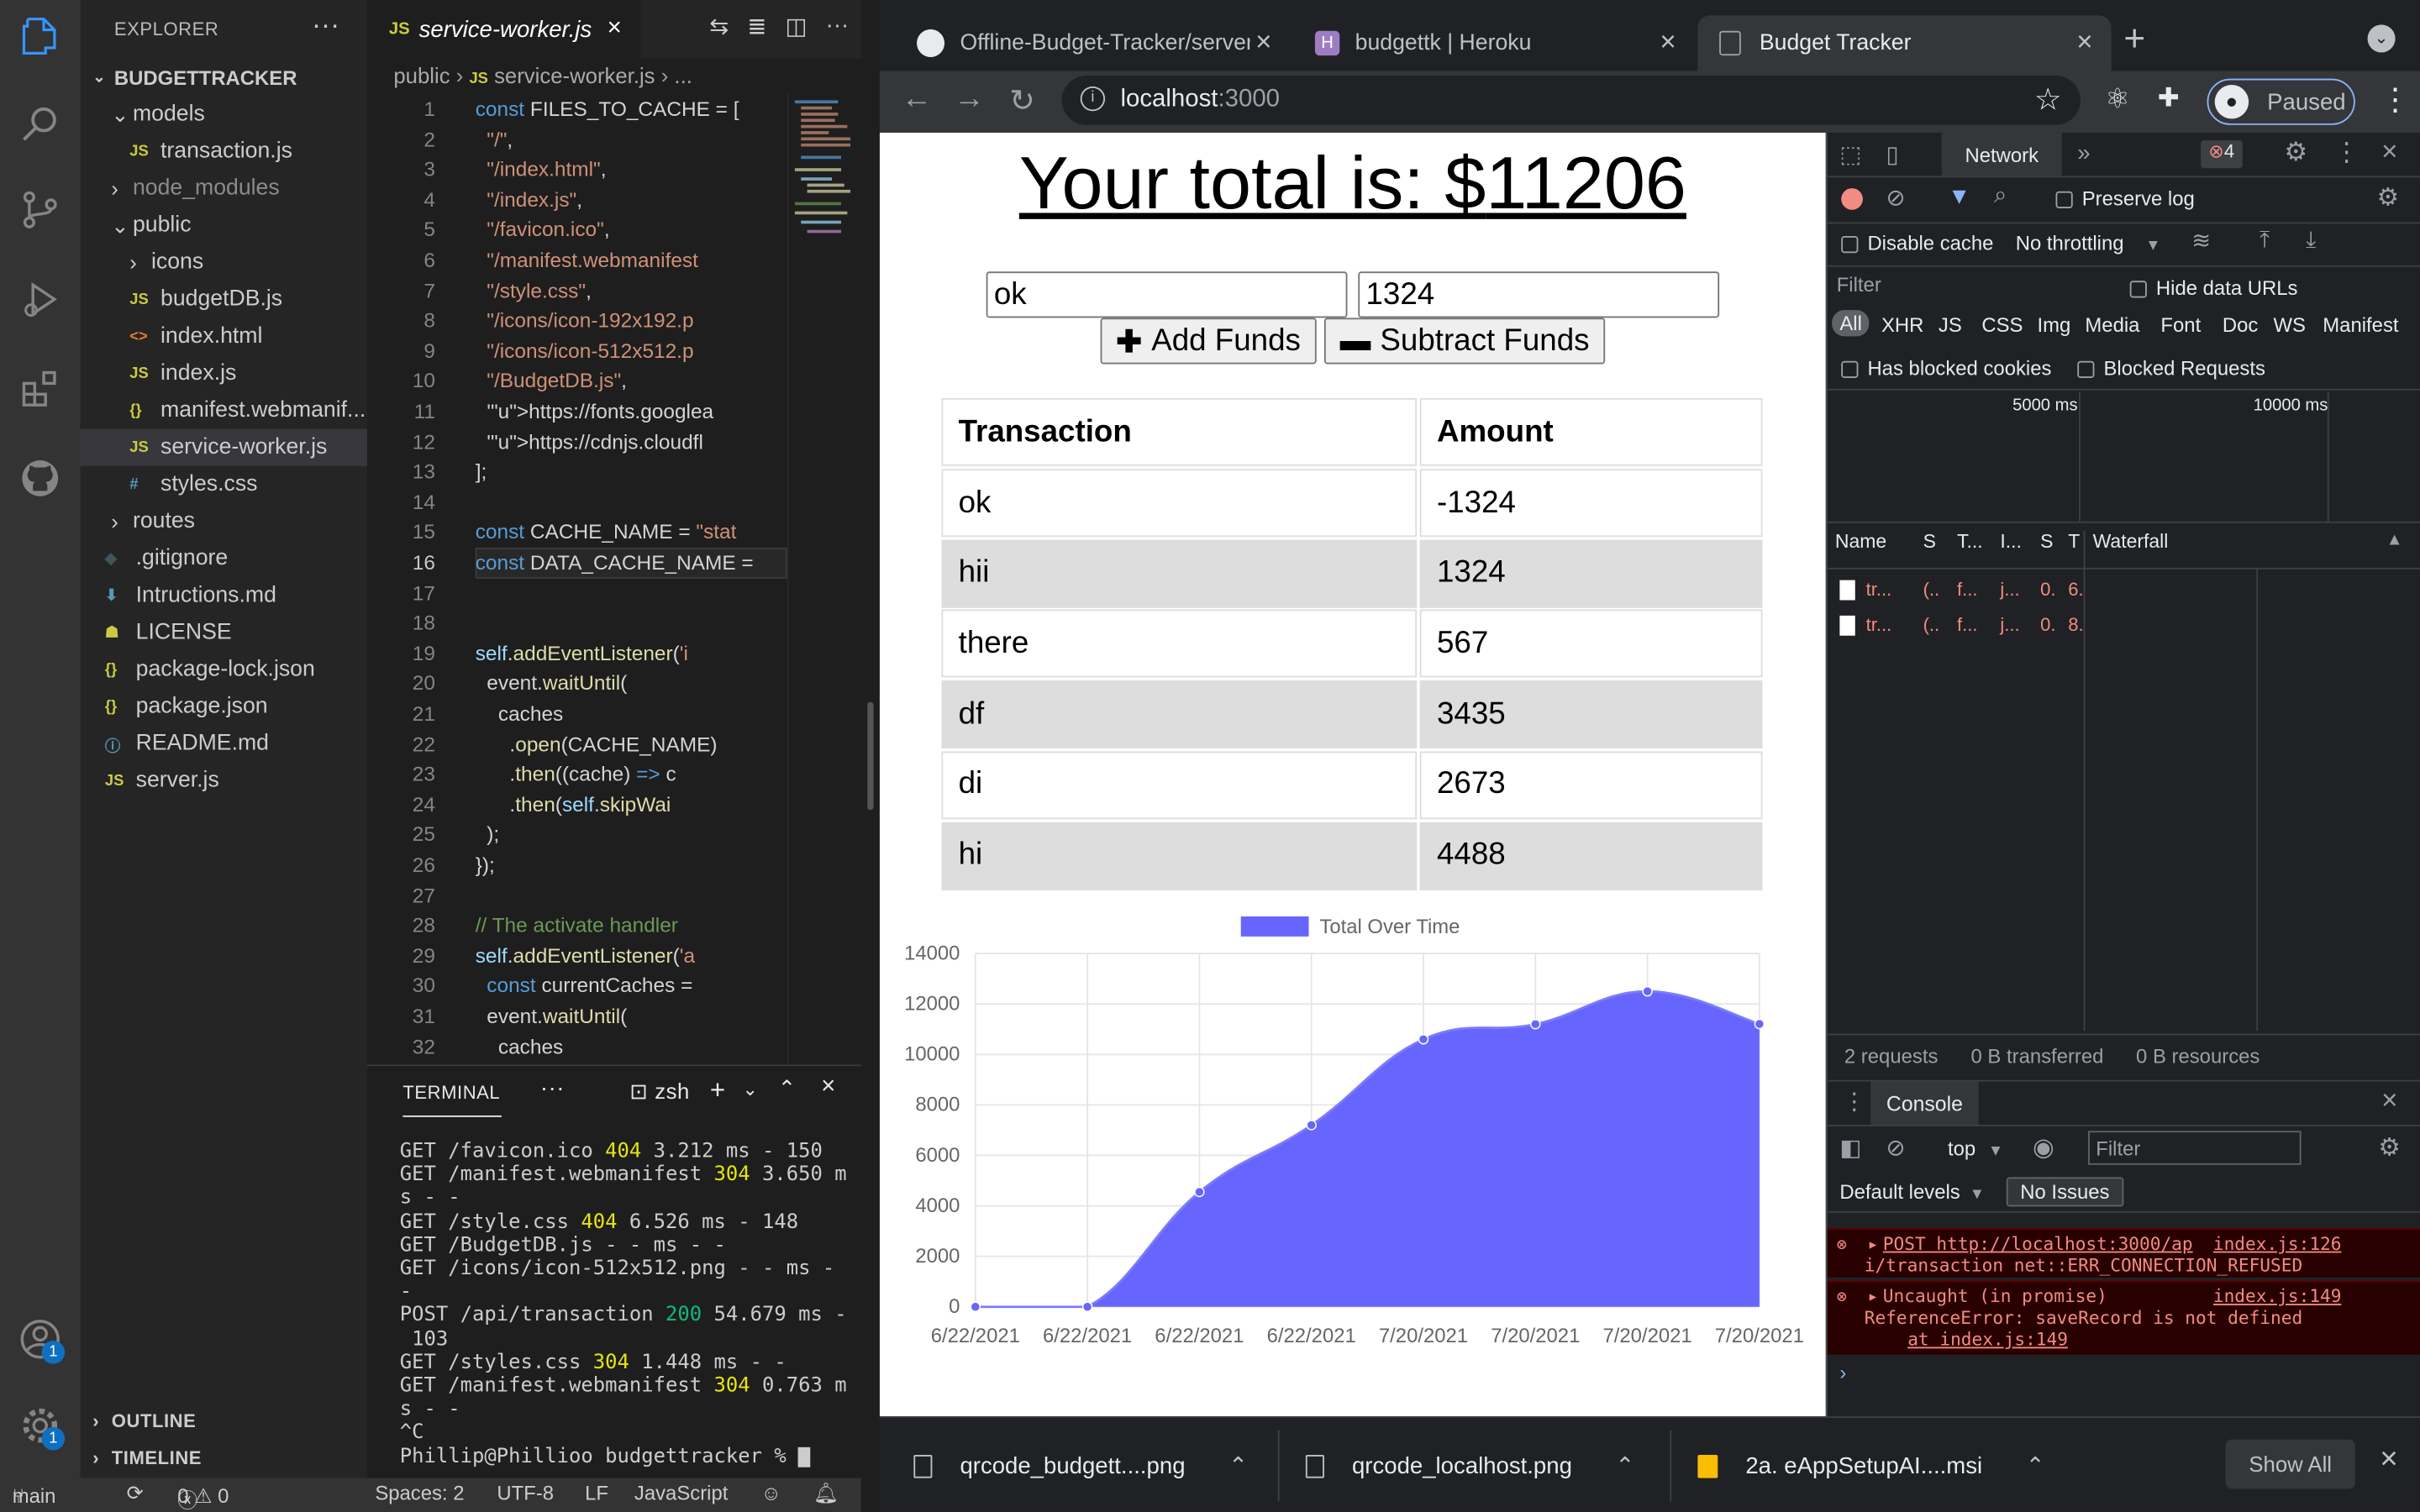  Describe the element at coordinates (505, 29) in the screenshot. I see `tab-service-worker: JS service-worker.js ×` at that location.